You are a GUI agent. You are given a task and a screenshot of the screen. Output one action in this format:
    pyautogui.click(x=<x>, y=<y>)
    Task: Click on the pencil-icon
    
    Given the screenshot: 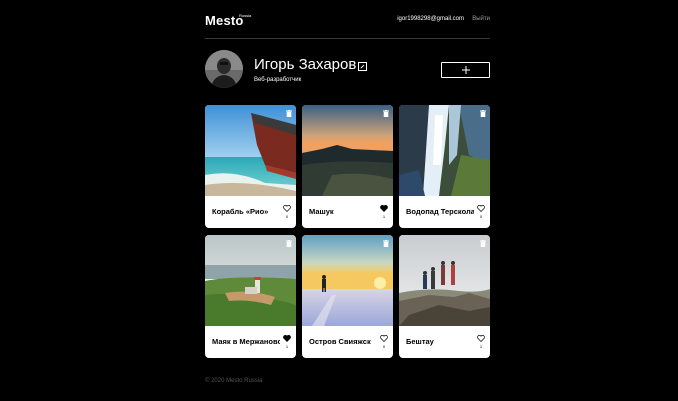 What is the action you would take?
    pyautogui.click(x=362, y=66)
    